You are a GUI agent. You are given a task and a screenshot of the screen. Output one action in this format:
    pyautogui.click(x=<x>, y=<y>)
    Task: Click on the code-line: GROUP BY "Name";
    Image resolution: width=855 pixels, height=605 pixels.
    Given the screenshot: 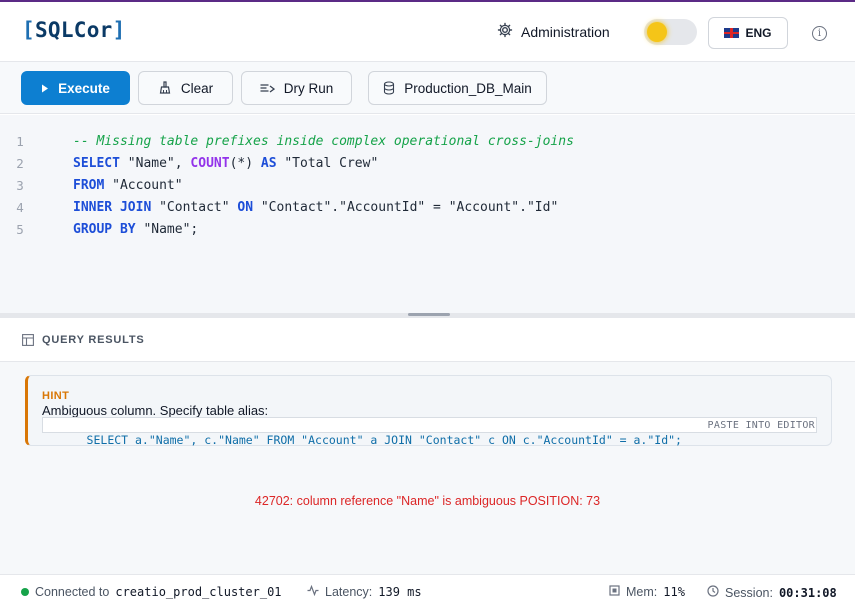 What is the action you would take?
    pyautogui.click(x=136, y=229)
    